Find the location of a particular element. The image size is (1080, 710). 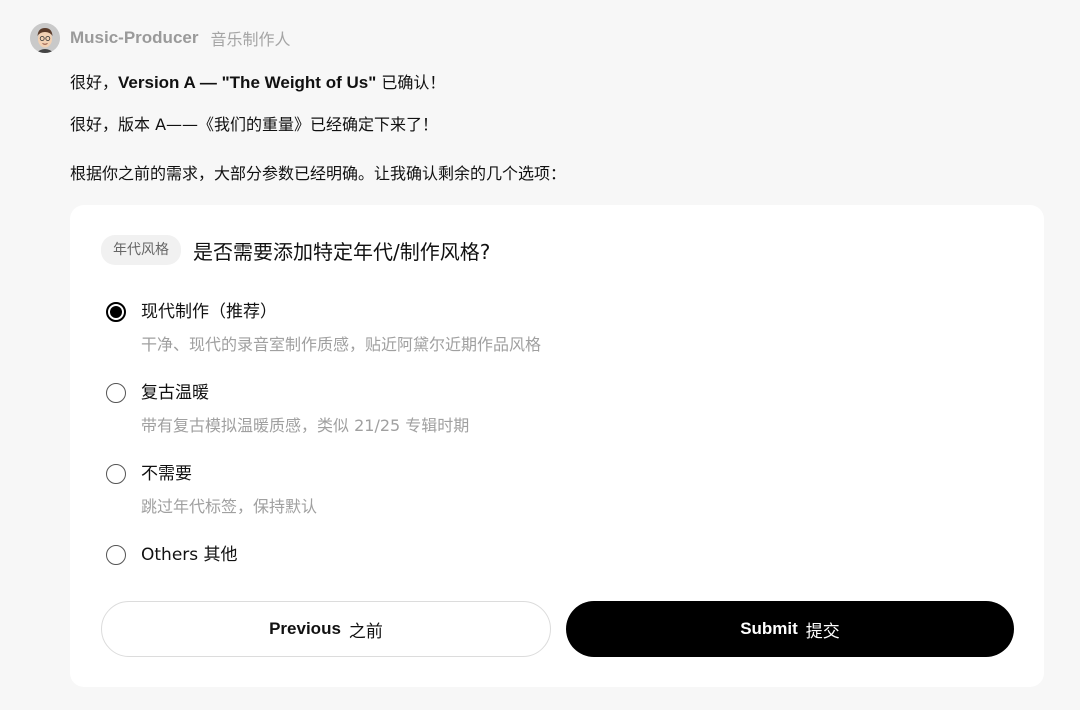

option-description: 干净、现代的录音室制作质感，贴近阿黛尔近期作品风格 is located at coordinates (341, 344).